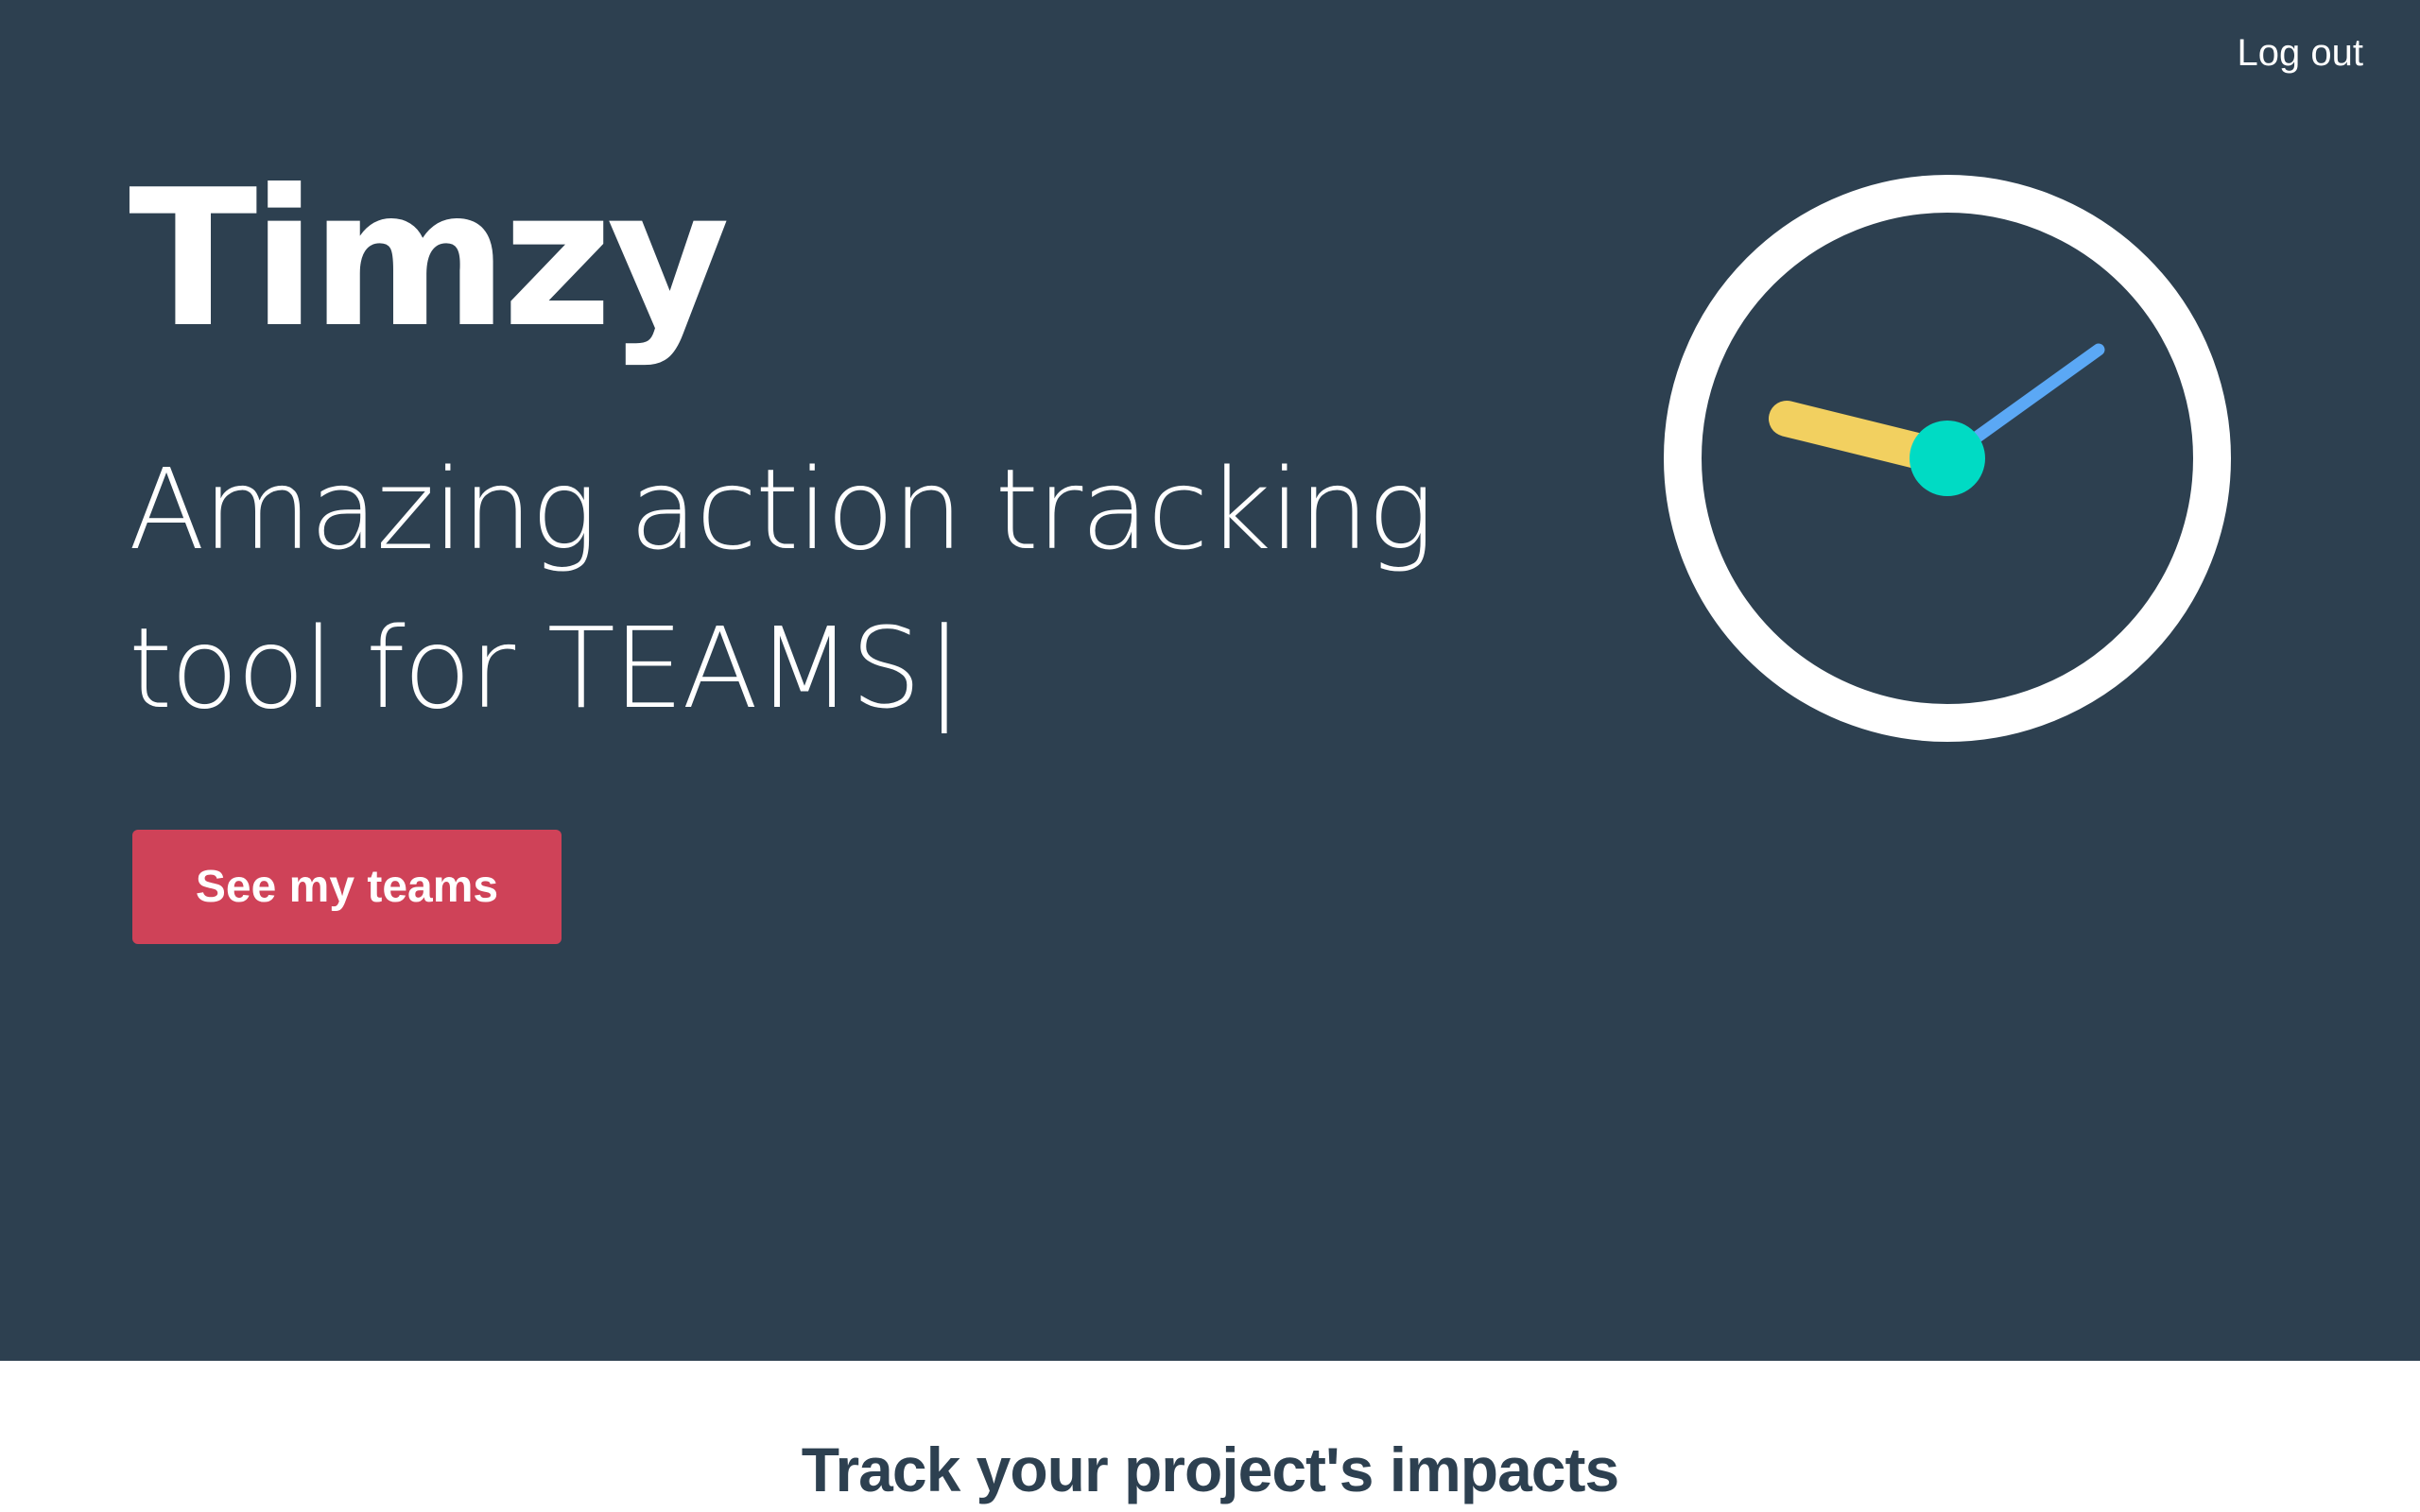  What do you see at coordinates (1210, 1469) in the screenshot?
I see `section-title: Track your project's impacts` at bounding box center [1210, 1469].